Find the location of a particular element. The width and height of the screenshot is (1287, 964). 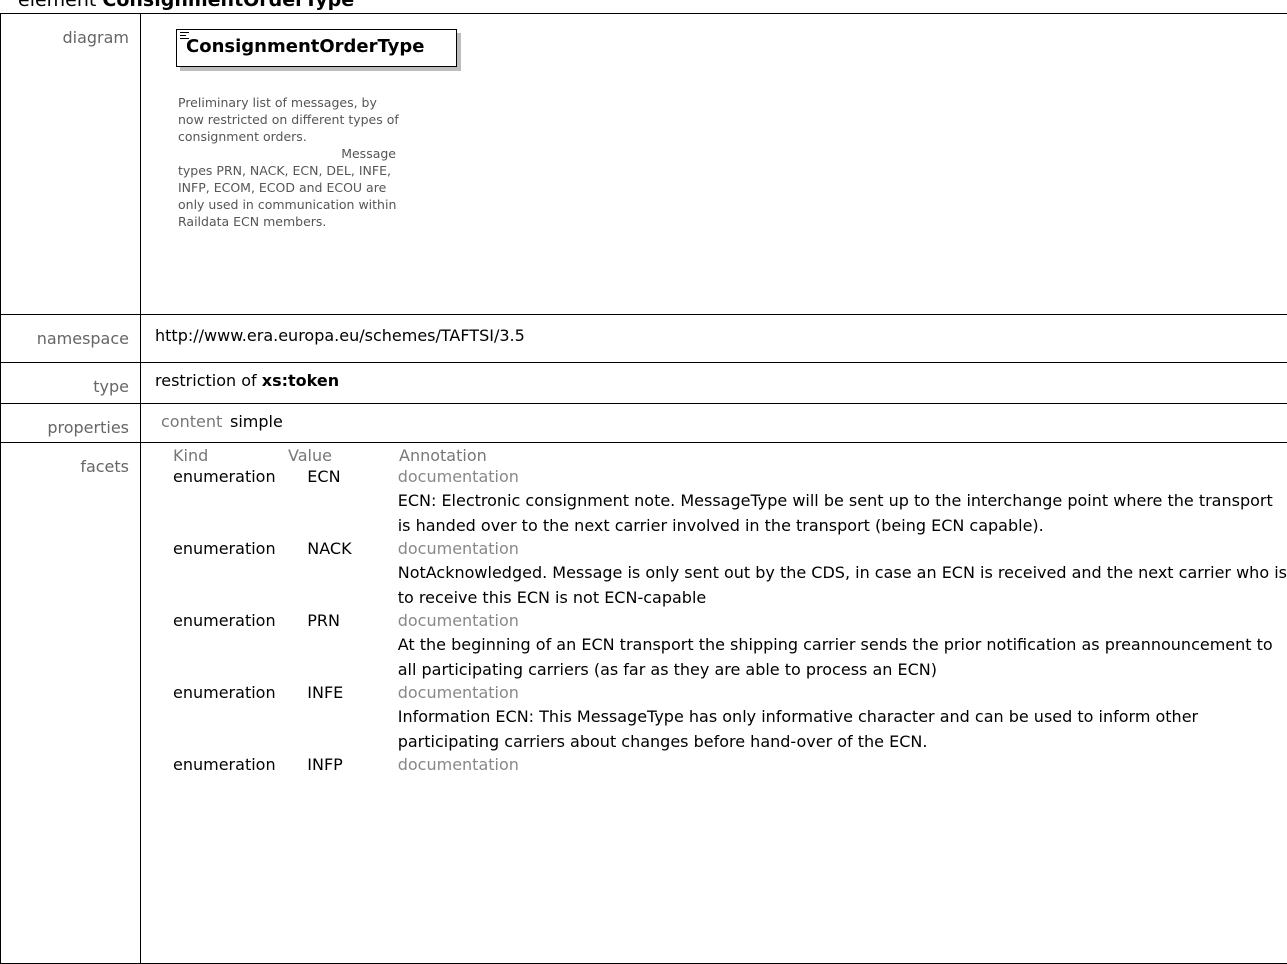

property-key: content is located at coordinates (195, 421).